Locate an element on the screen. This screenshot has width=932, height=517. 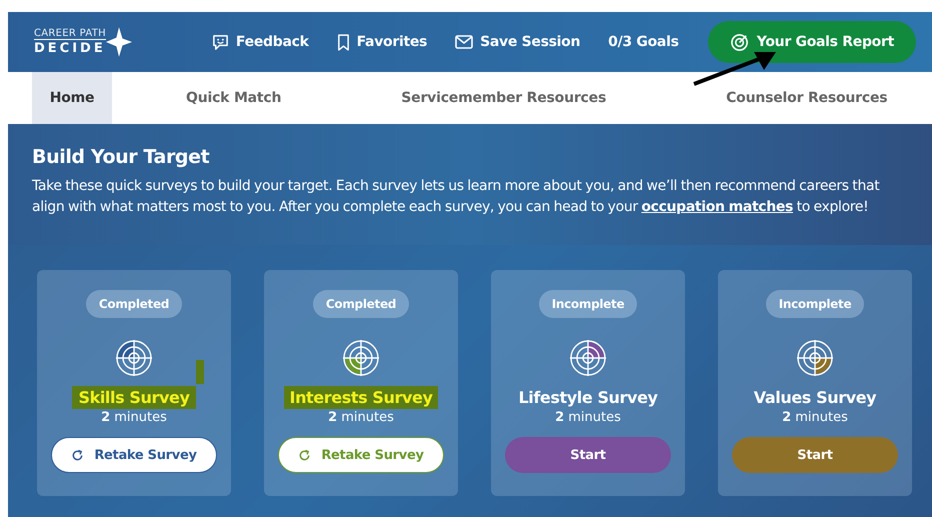
survey-title: Values Survey is located at coordinates (815, 398).